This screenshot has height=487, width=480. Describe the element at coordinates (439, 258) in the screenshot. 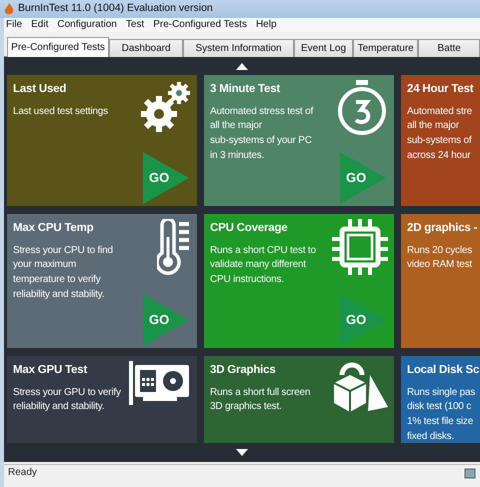

I see `tile-description: Runs 20 cycles video RAM test` at that location.